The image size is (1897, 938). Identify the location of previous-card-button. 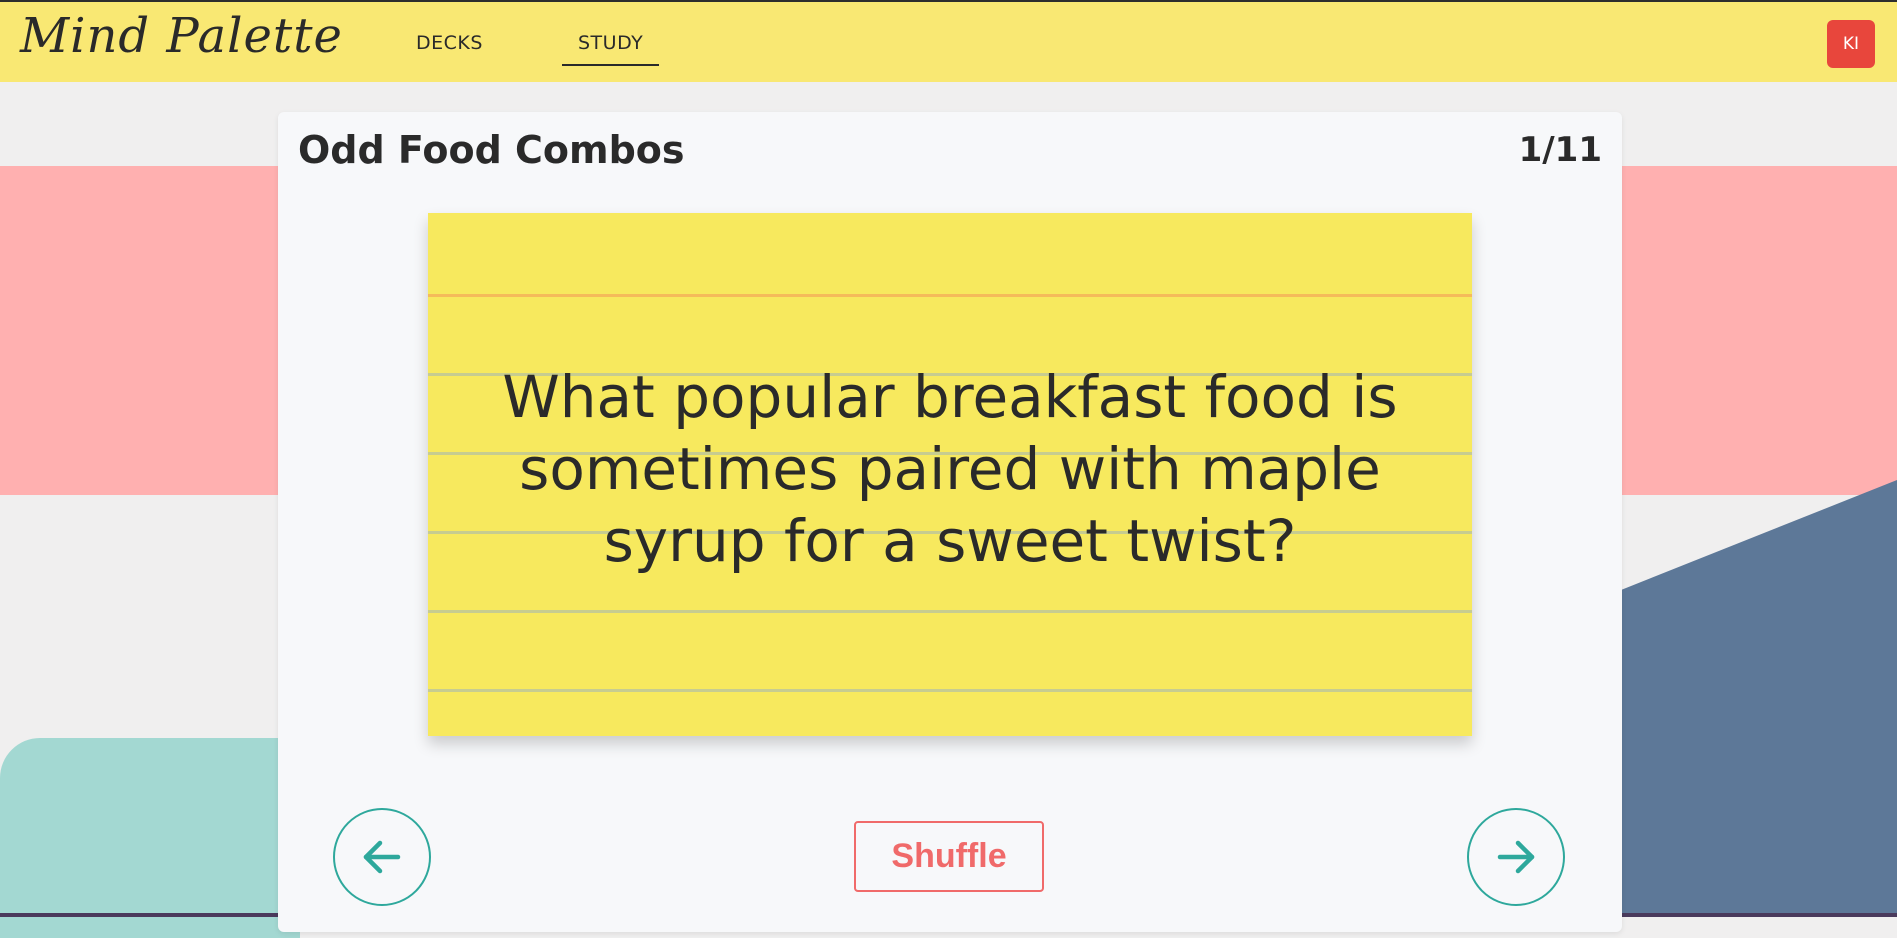
(382, 857).